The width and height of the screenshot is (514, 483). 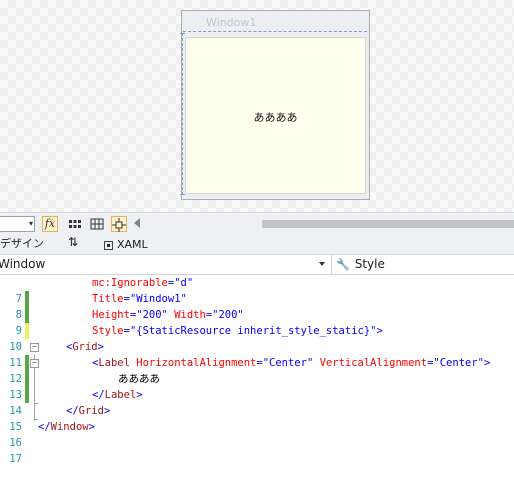 I want to click on code-line: 7 mc:Ignorable="d", so click(x=257, y=290).